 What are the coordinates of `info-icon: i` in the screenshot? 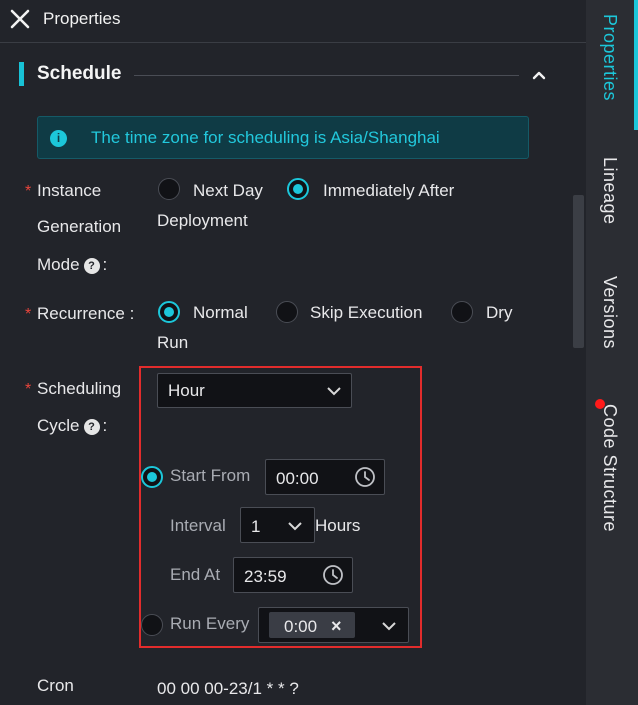 It's located at (58, 138).